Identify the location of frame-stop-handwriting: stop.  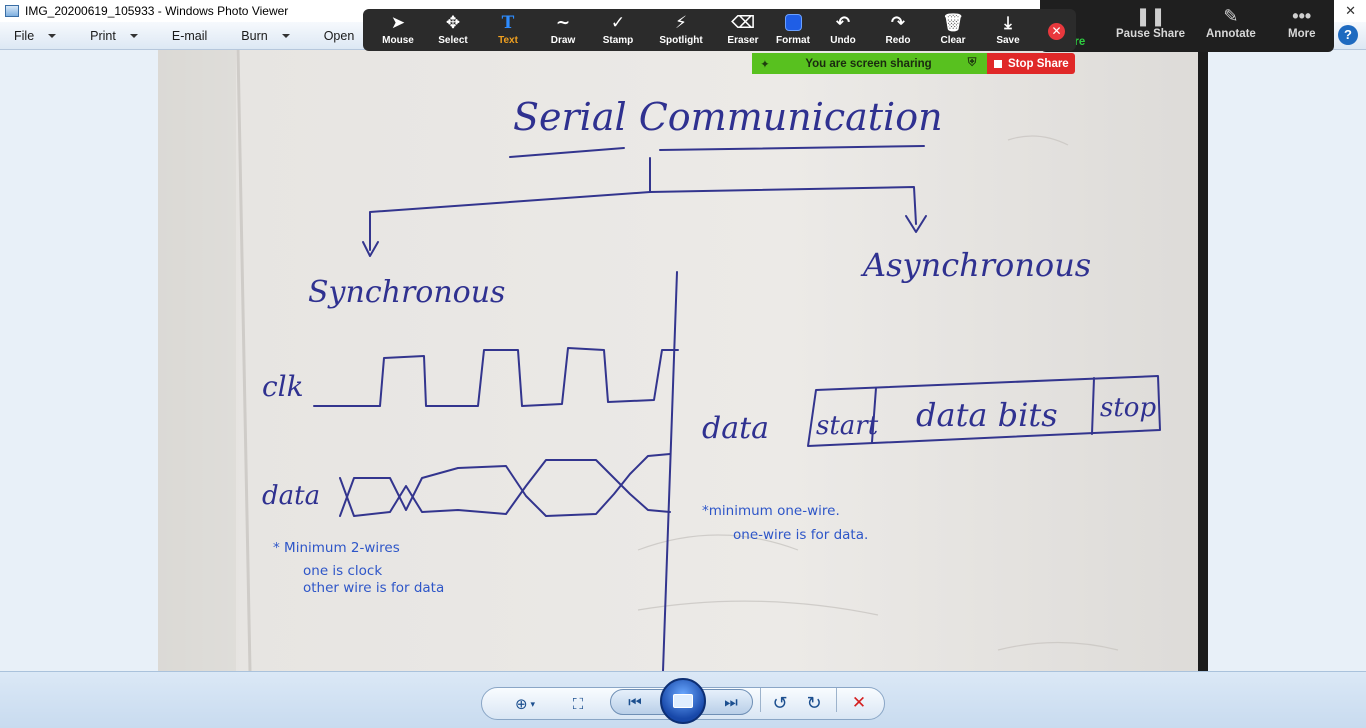
(1128, 408).